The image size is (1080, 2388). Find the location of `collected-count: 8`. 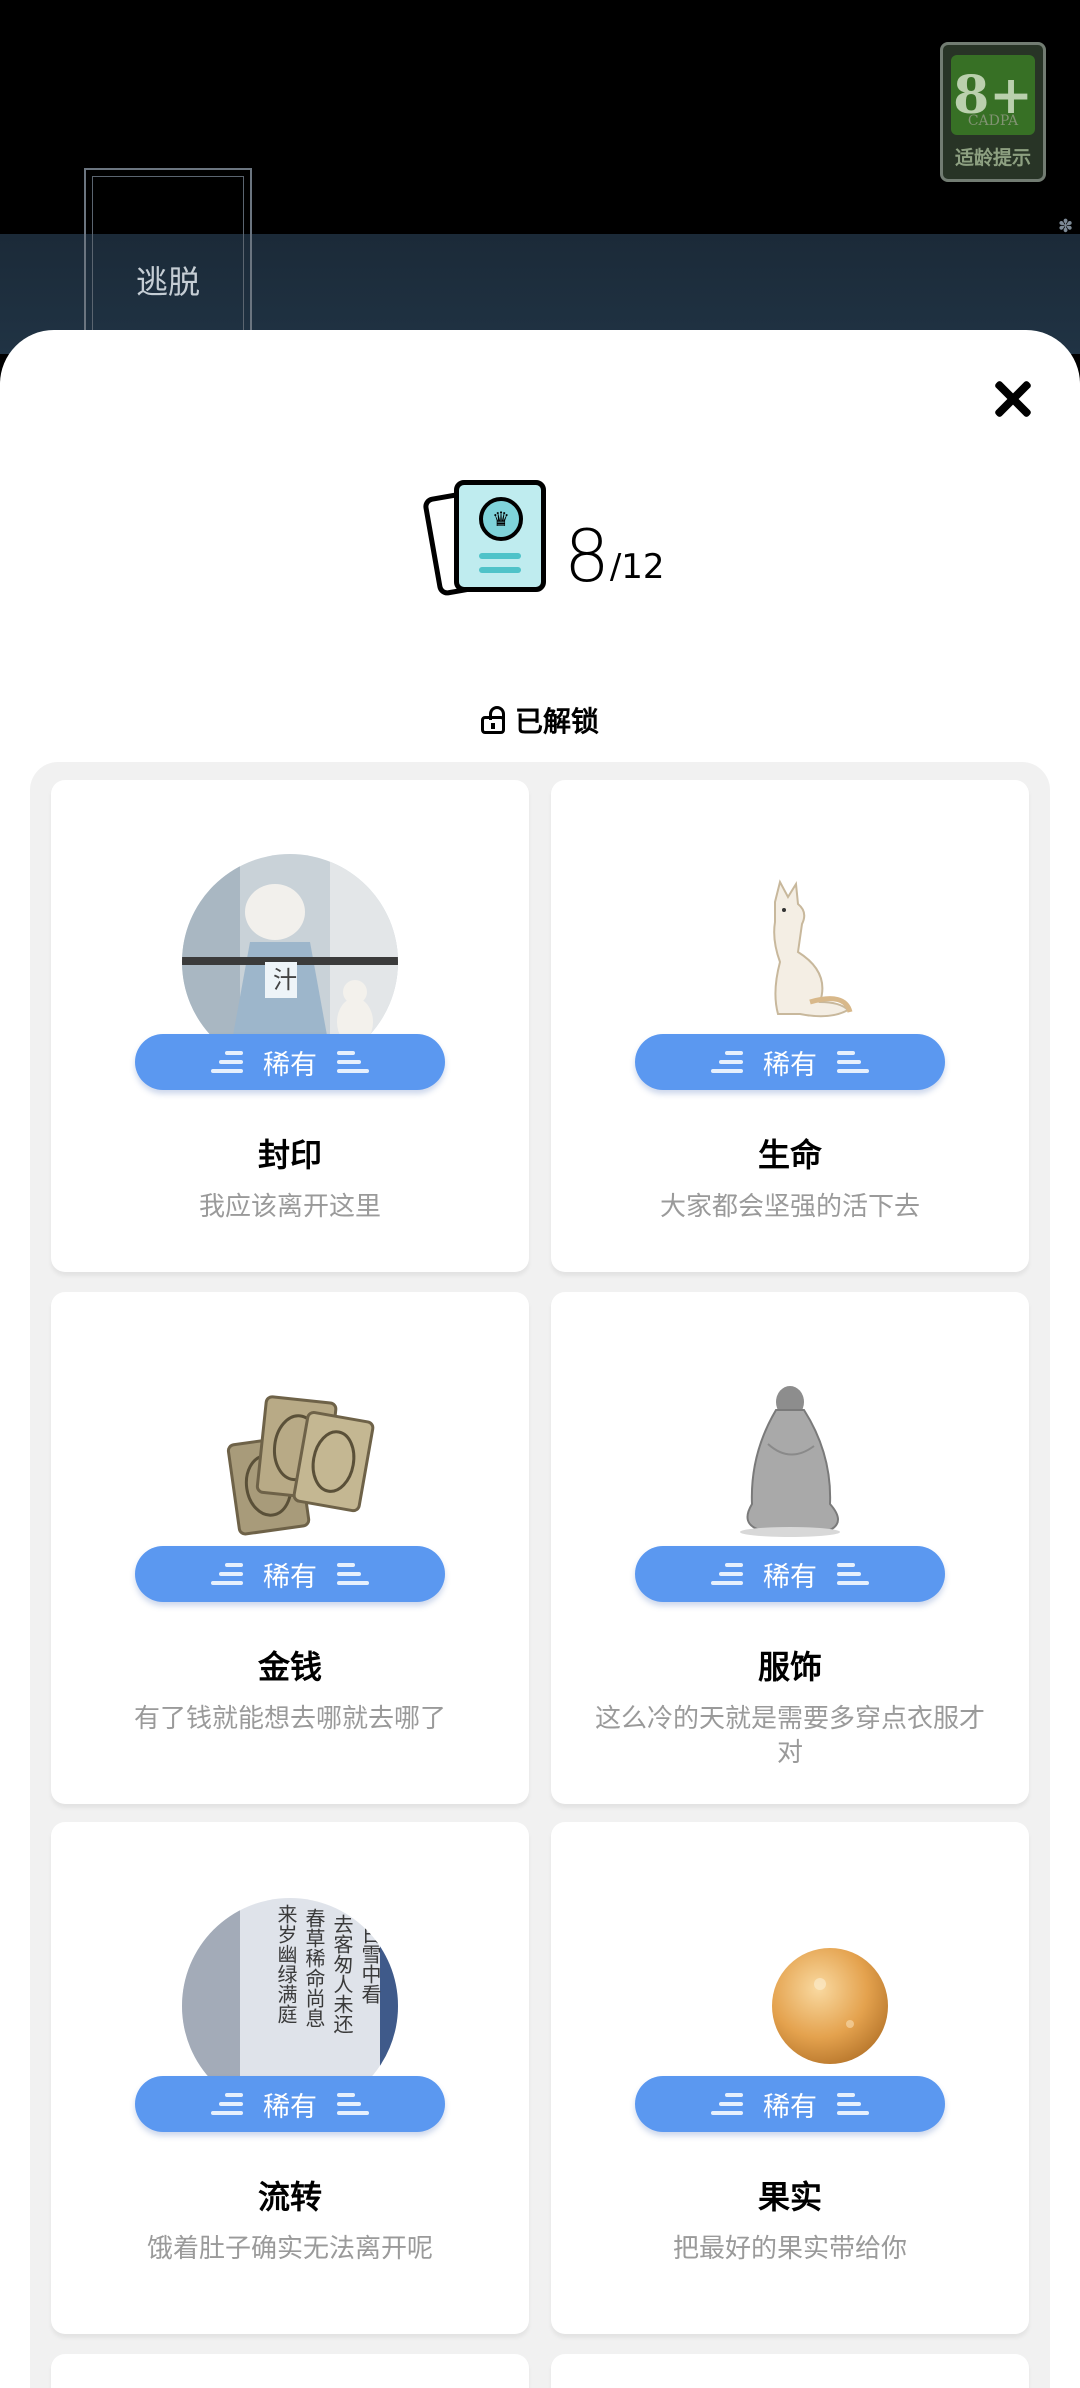

collected-count: 8 is located at coordinates (587, 556).